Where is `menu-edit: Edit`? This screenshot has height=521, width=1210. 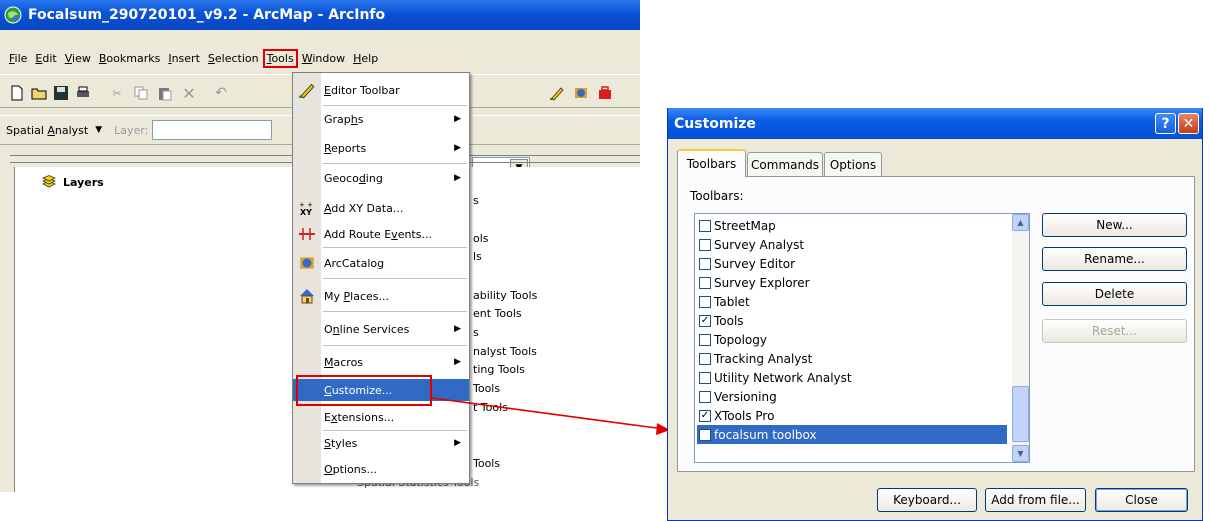 menu-edit: Edit is located at coordinates (45, 58).